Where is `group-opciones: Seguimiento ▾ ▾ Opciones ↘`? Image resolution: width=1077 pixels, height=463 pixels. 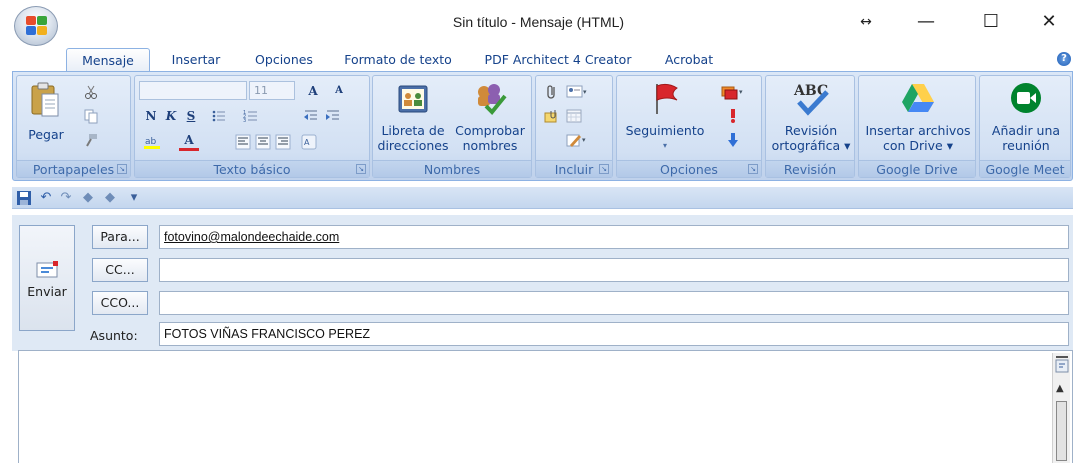
group-opciones: Seguimiento ▾ ▾ Opciones ↘ is located at coordinates (689, 126).